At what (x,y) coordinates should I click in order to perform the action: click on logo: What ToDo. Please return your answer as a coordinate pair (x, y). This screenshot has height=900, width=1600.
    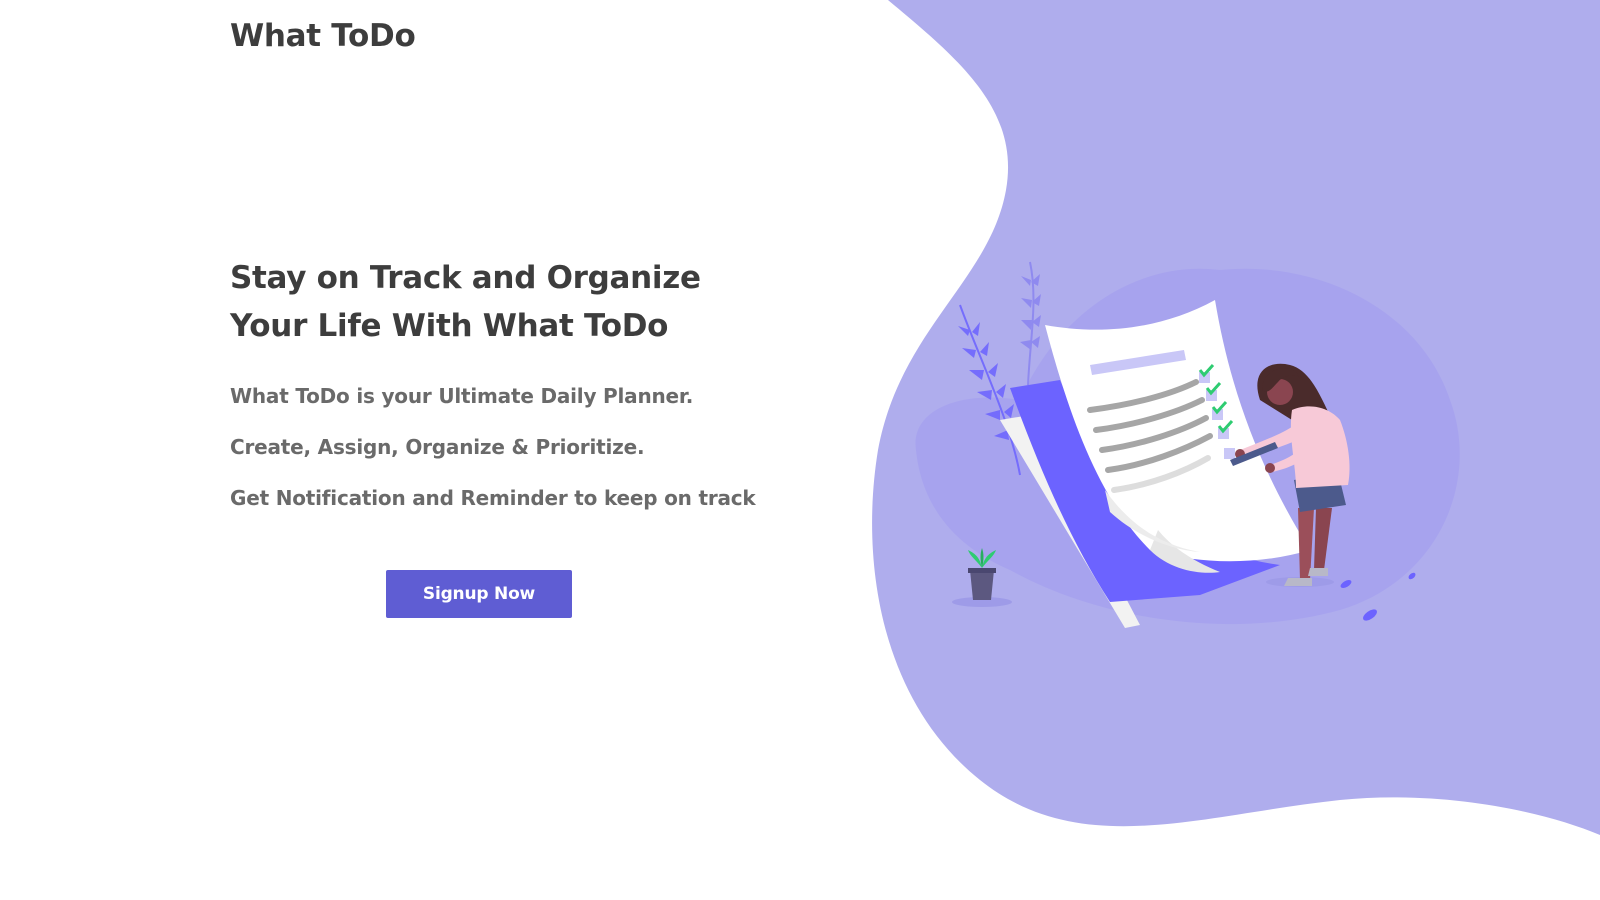
    Looking at the image, I should click on (323, 36).